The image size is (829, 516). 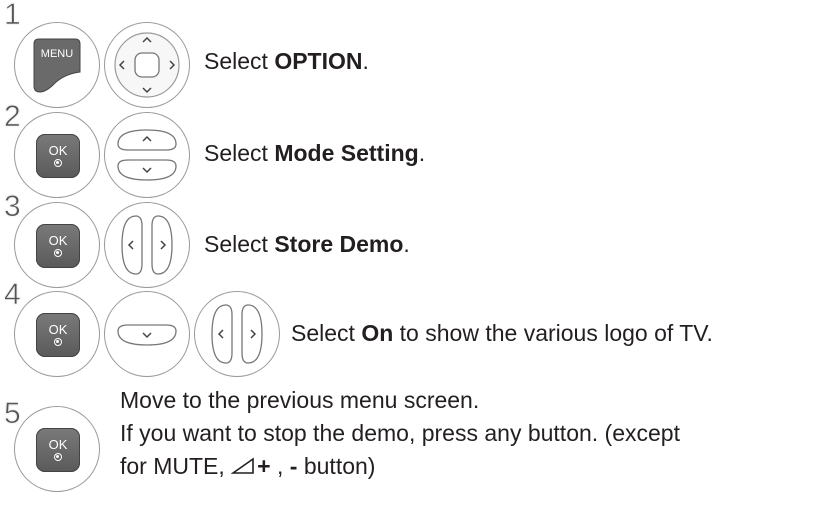 I want to click on down-key-icon, so click(x=147, y=334).